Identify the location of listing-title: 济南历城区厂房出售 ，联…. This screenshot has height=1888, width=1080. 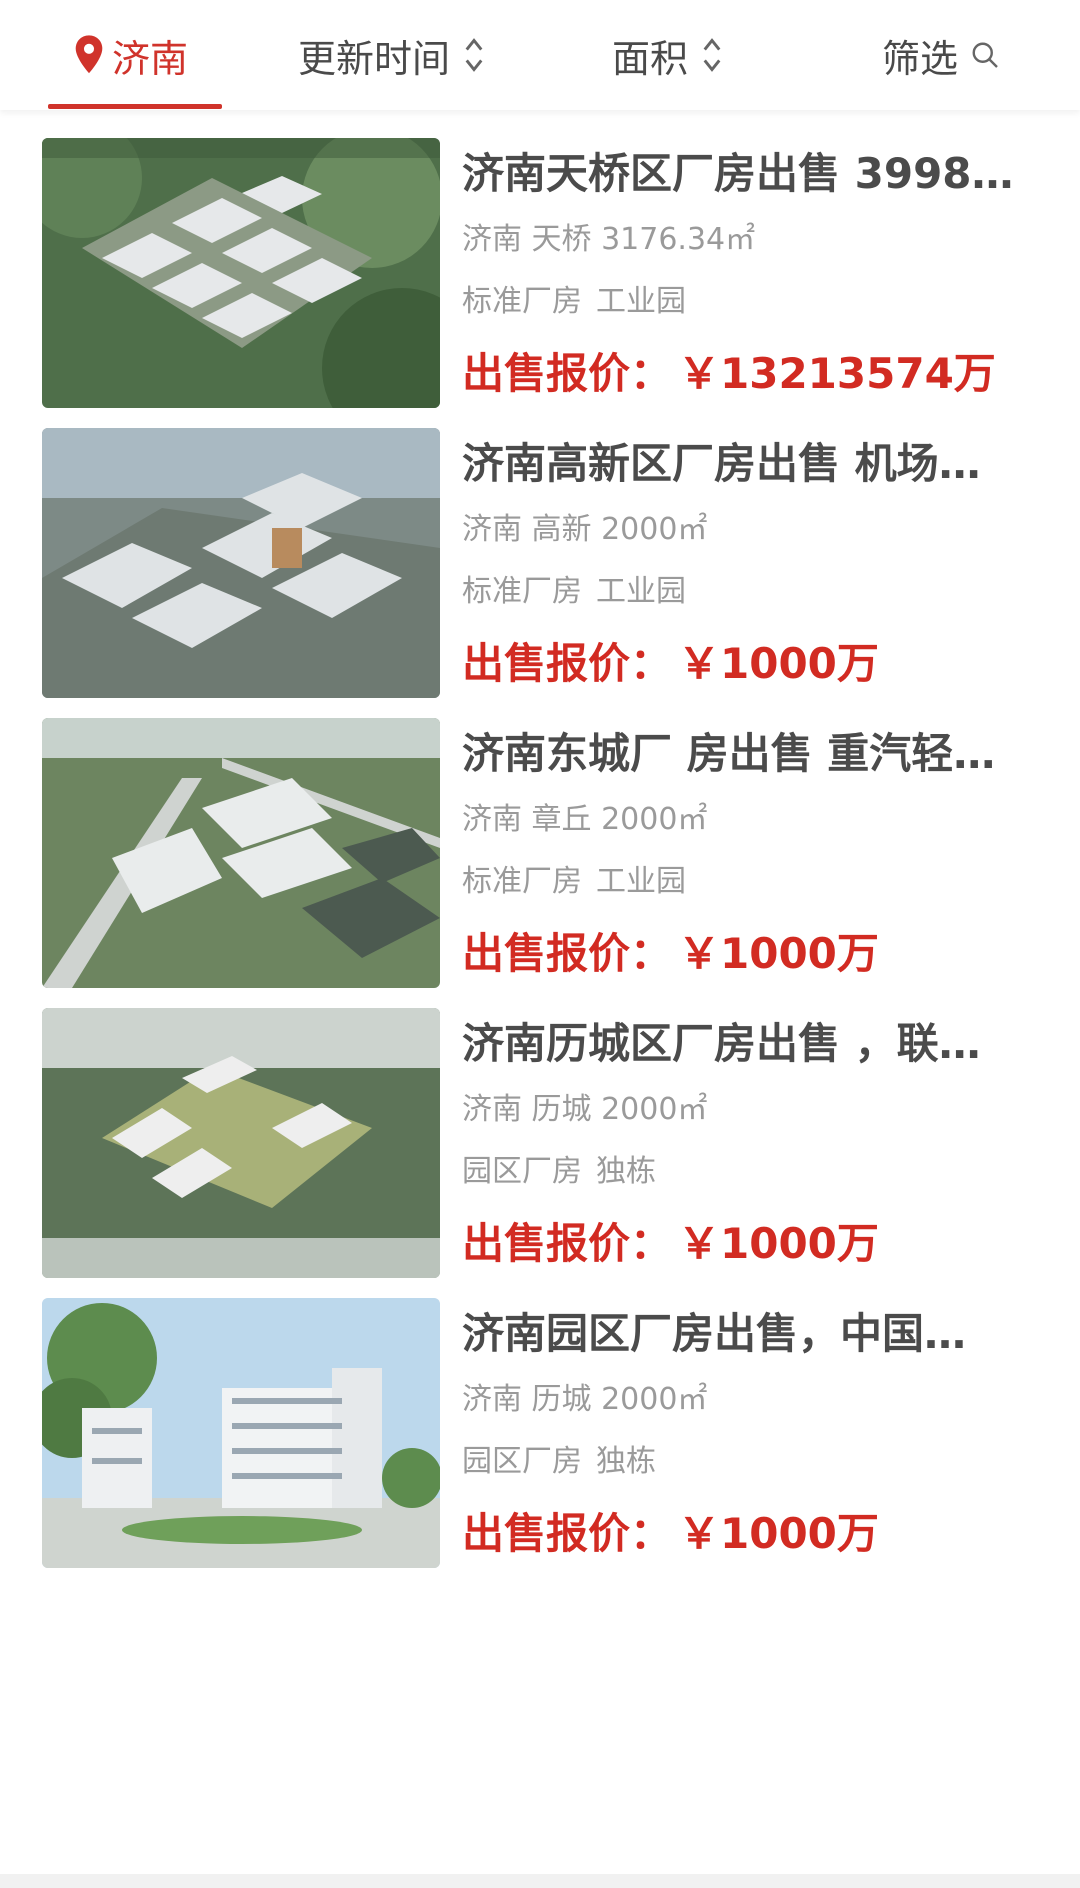
(721, 1043).